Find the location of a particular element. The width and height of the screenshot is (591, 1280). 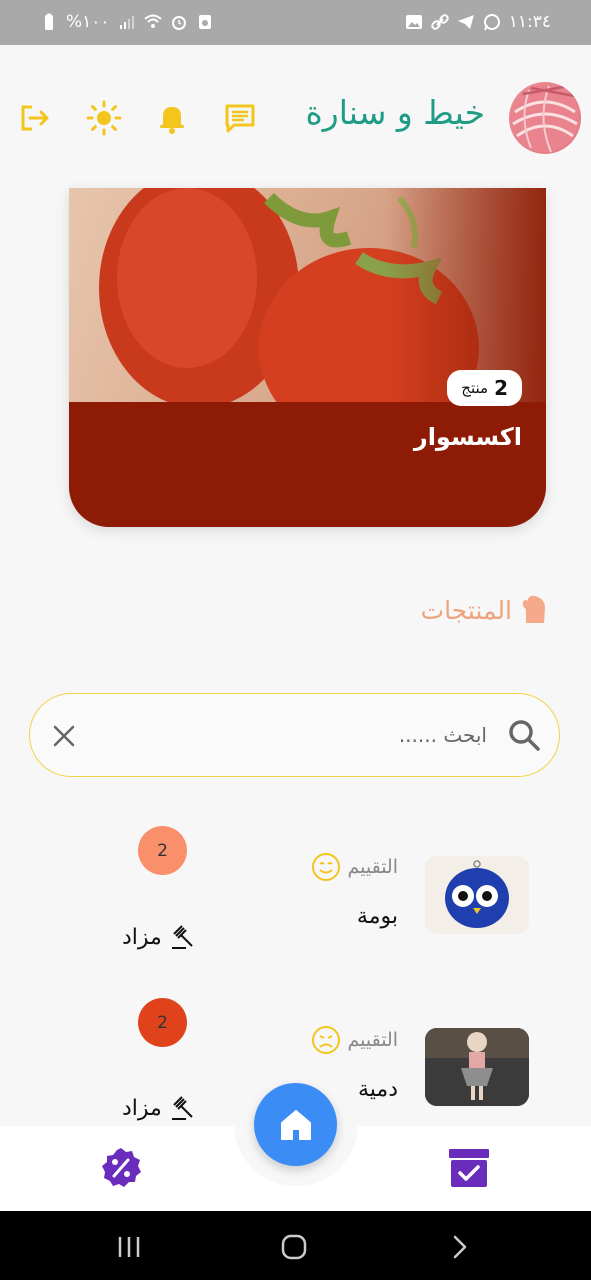

back-icon is located at coordinates (460, 1247).